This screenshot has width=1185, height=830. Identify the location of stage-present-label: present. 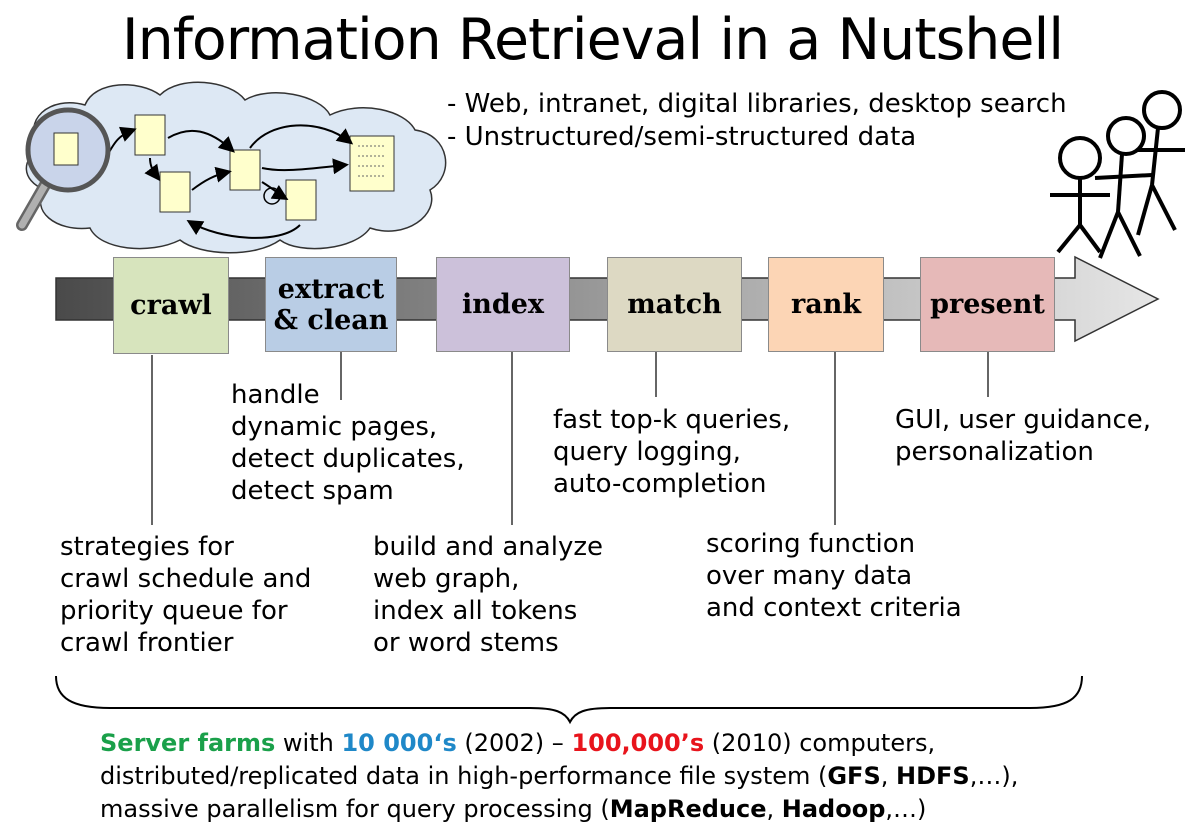
(987, 304).